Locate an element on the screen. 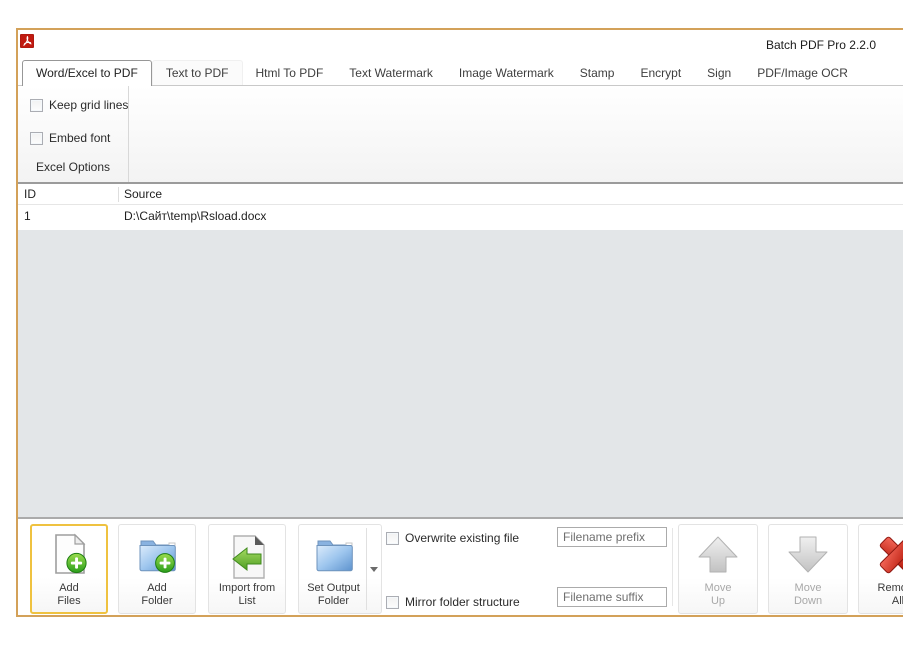 Image resolution: width=903 pixels, height=653 pixels. checkbox-overwrite-existing: Overwrite existing file is located at coordinates (452, 538).